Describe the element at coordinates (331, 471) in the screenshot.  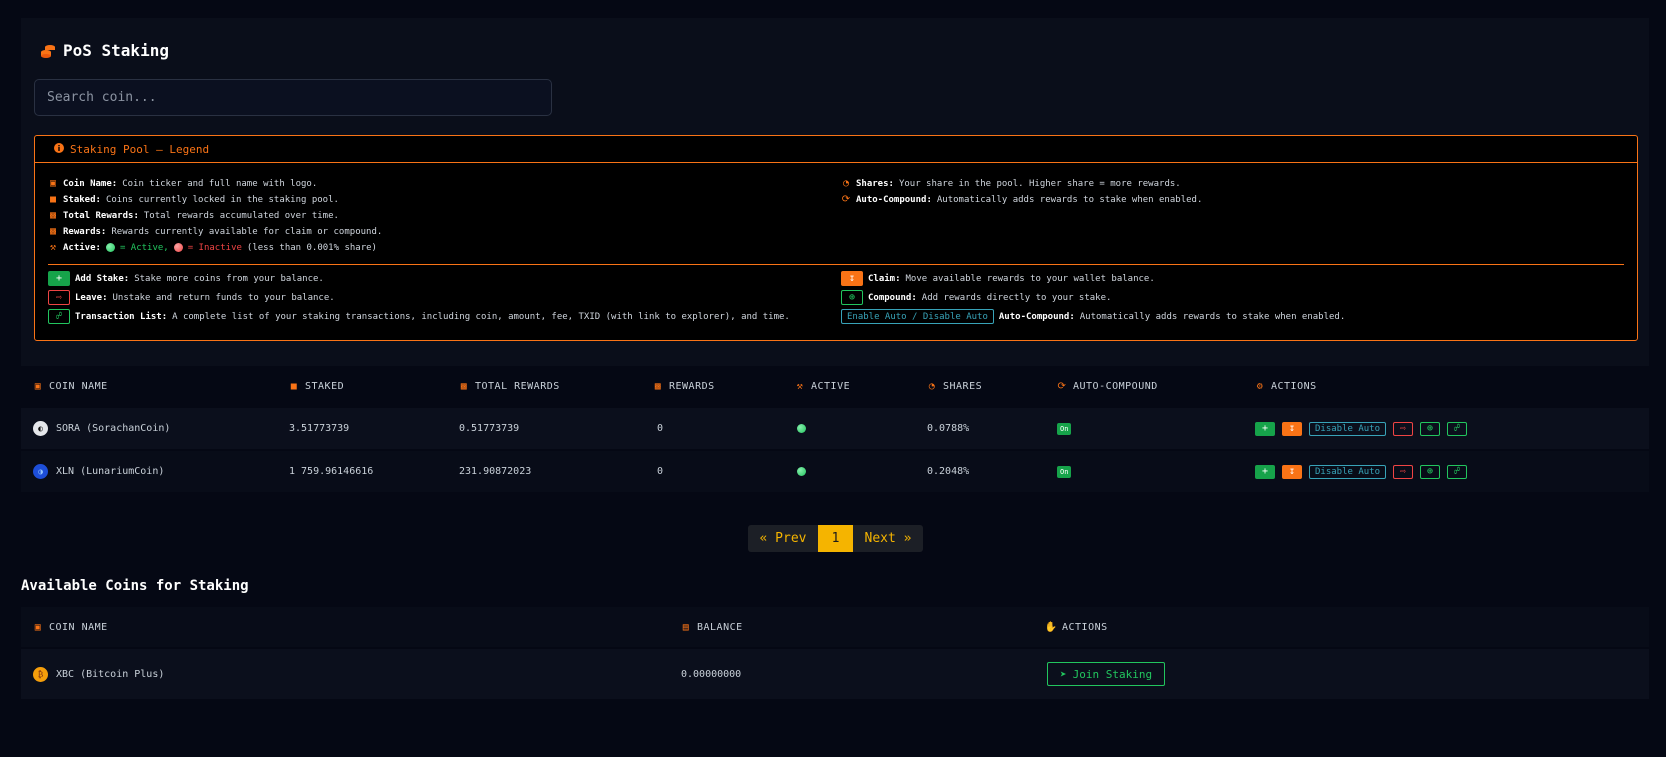
I see `staked-cell: 1 759.96146616` at that location.